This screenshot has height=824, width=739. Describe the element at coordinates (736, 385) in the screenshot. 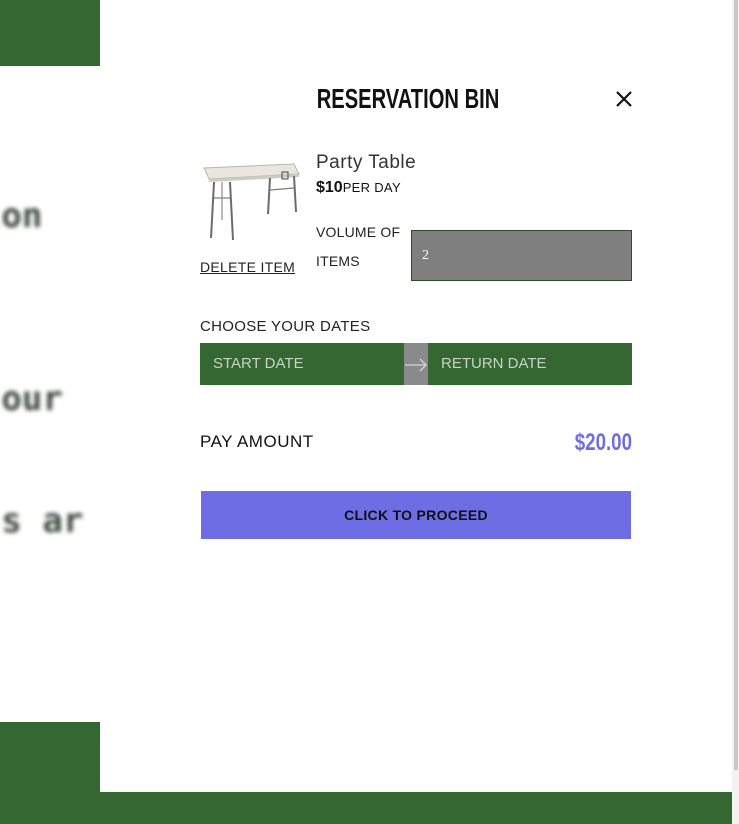

I see `scrollbar-thumb` at that location.